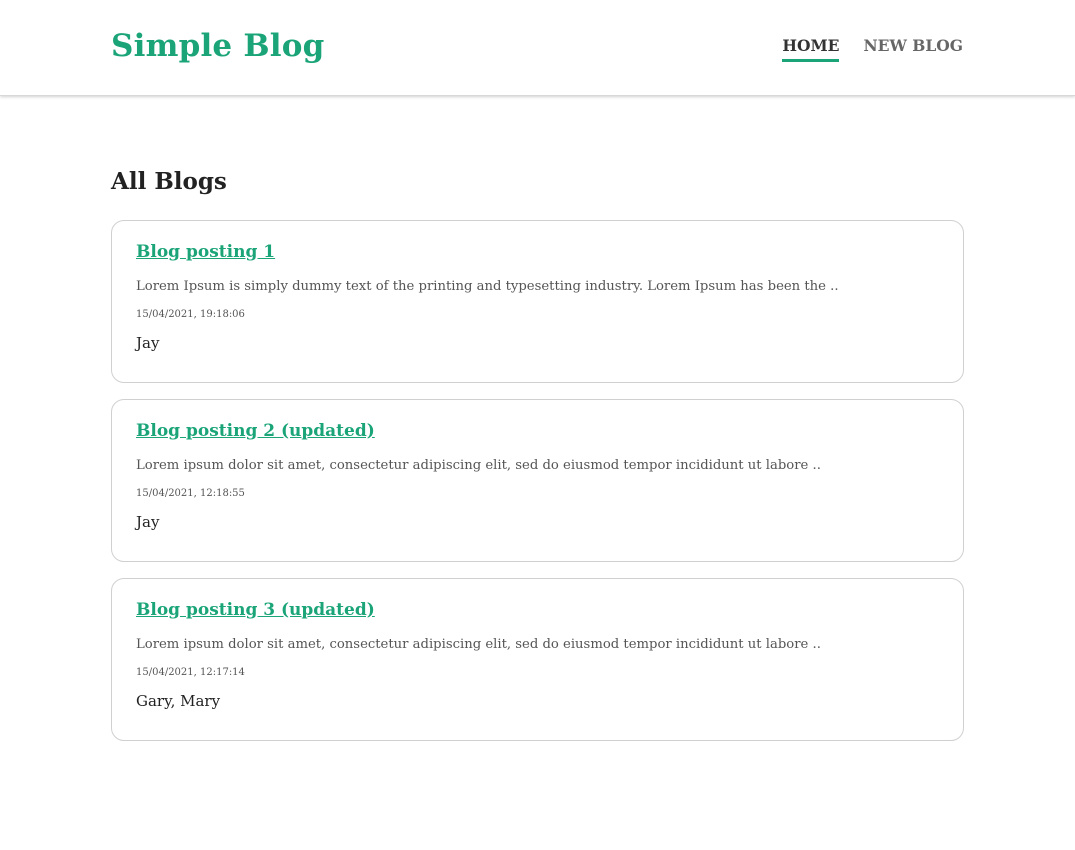 This screenshot has height=850, width=1075. What do you see at coordinates (205, 252) in the screenshot?
I see `blog-title-link: Blog posting 1` at bounding box center [205, 252].